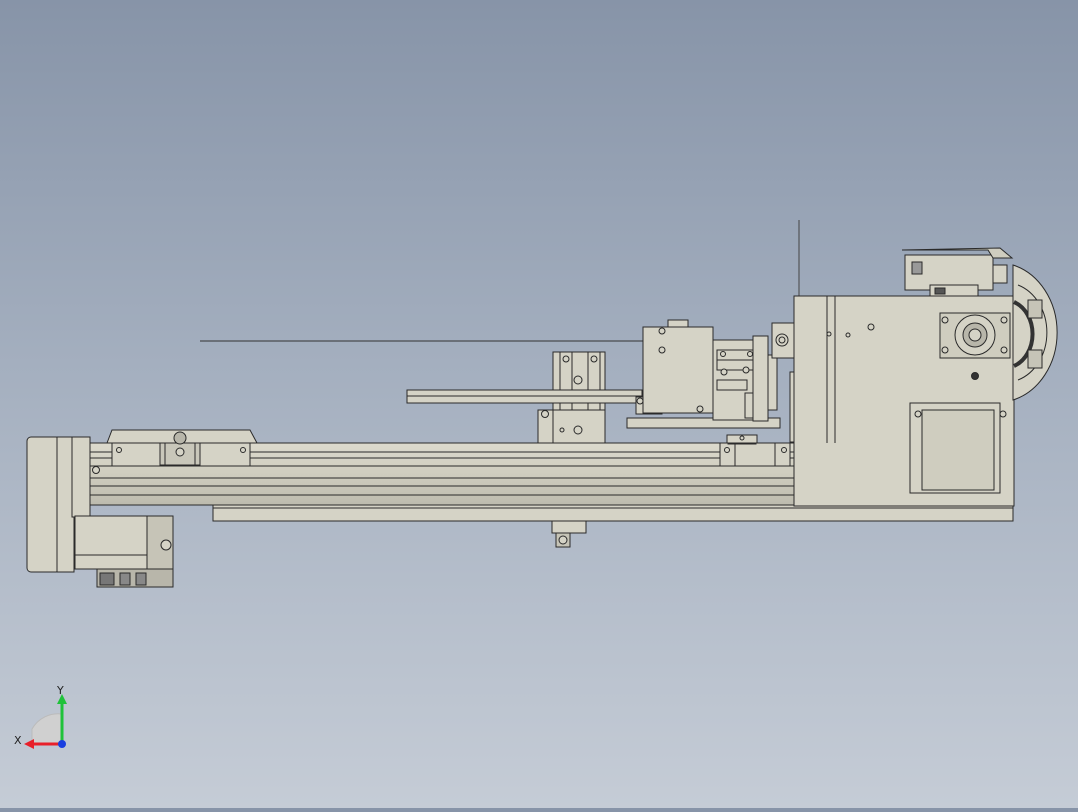 This screenshot has height=812, width=1078. I want to click on z-axis-dot, so click(62, 744).